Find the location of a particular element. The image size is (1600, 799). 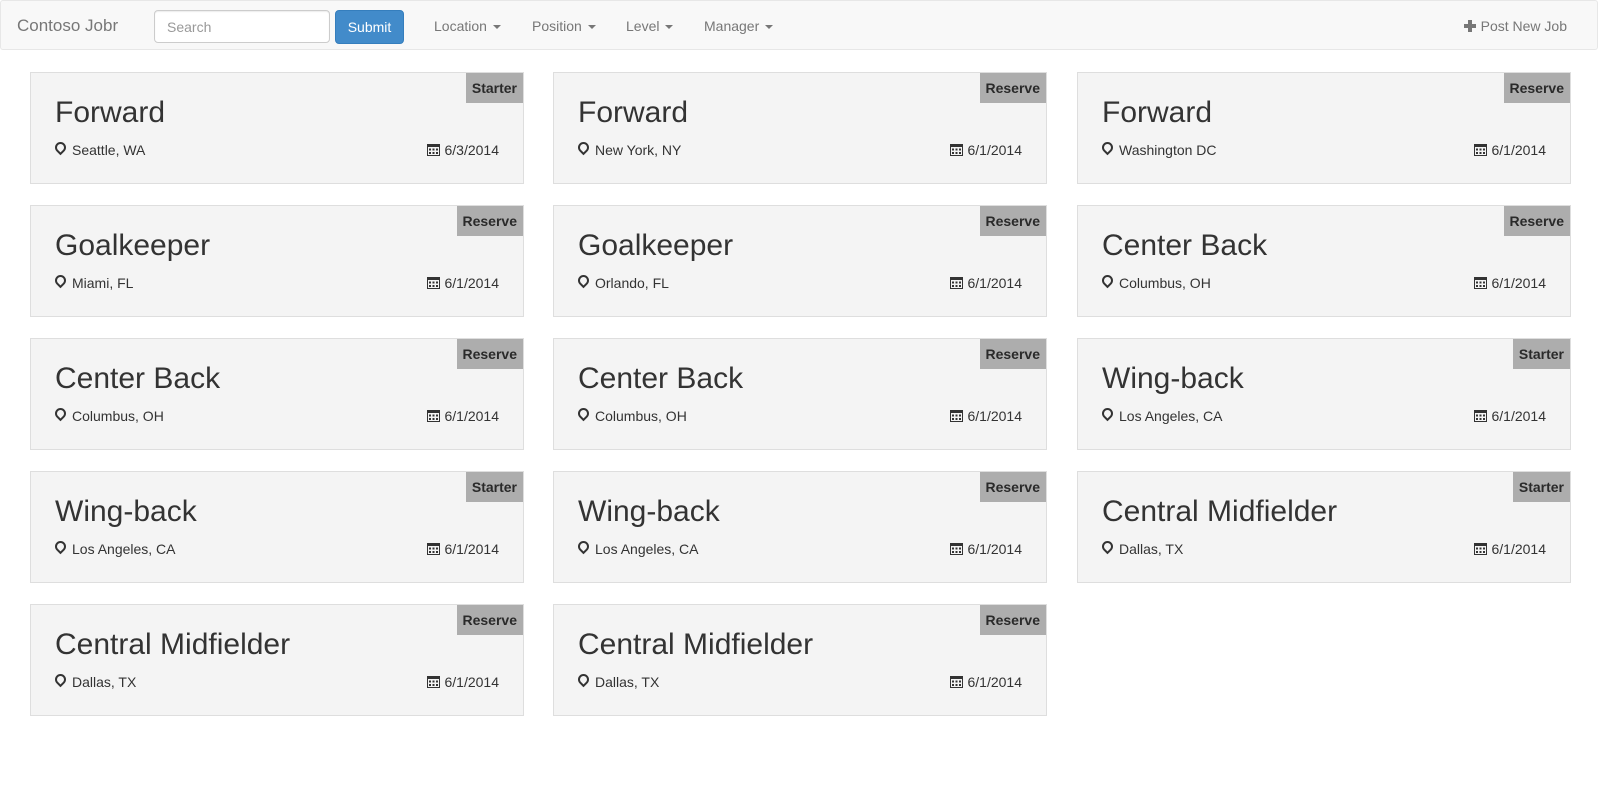

job-location-text: Miami, FL is located at coordinates (103, 283).